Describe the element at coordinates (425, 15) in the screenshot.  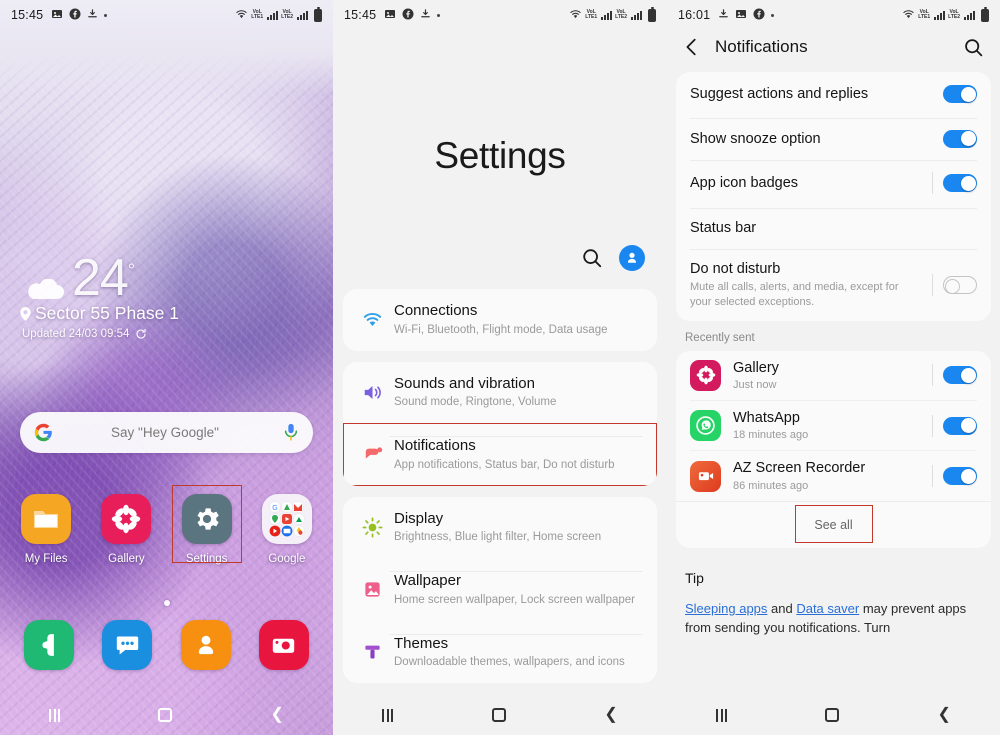
I see `download-icon` at that location.